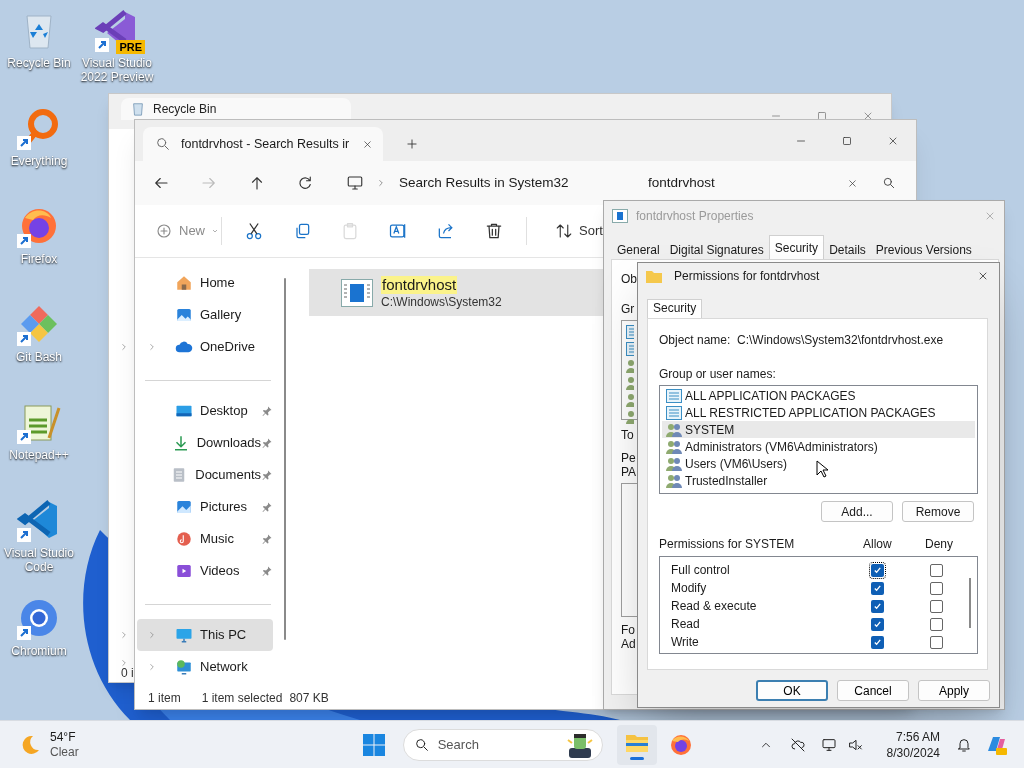 The image size is (1024, 768). Describe the element at coordinates (228, 475) in the screenshot. I see `sidebar-item-label: Documents` at that location.